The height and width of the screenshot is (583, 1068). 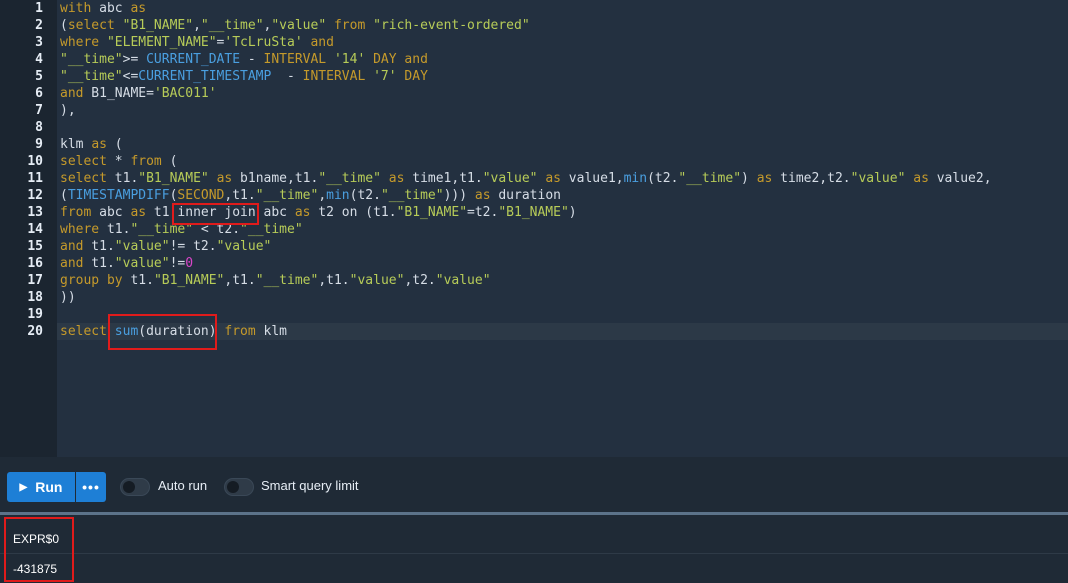 What do you see at coordinates (525, 195) in the screenshot?
I see `code-token: duration` at bounding box center [525, 195].